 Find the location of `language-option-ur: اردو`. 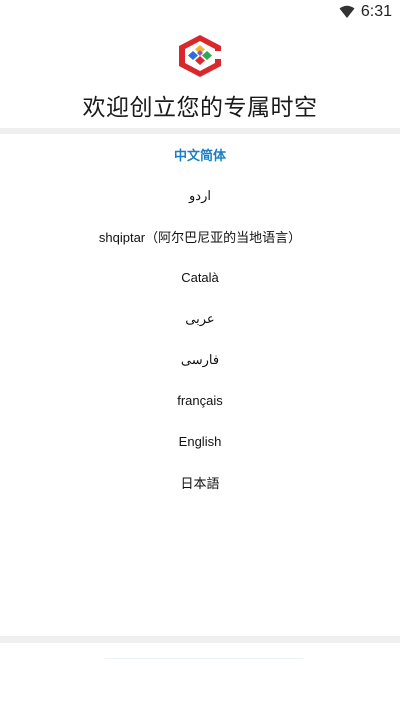

language-option-ur: اردو is located at coordinates (200, 195).